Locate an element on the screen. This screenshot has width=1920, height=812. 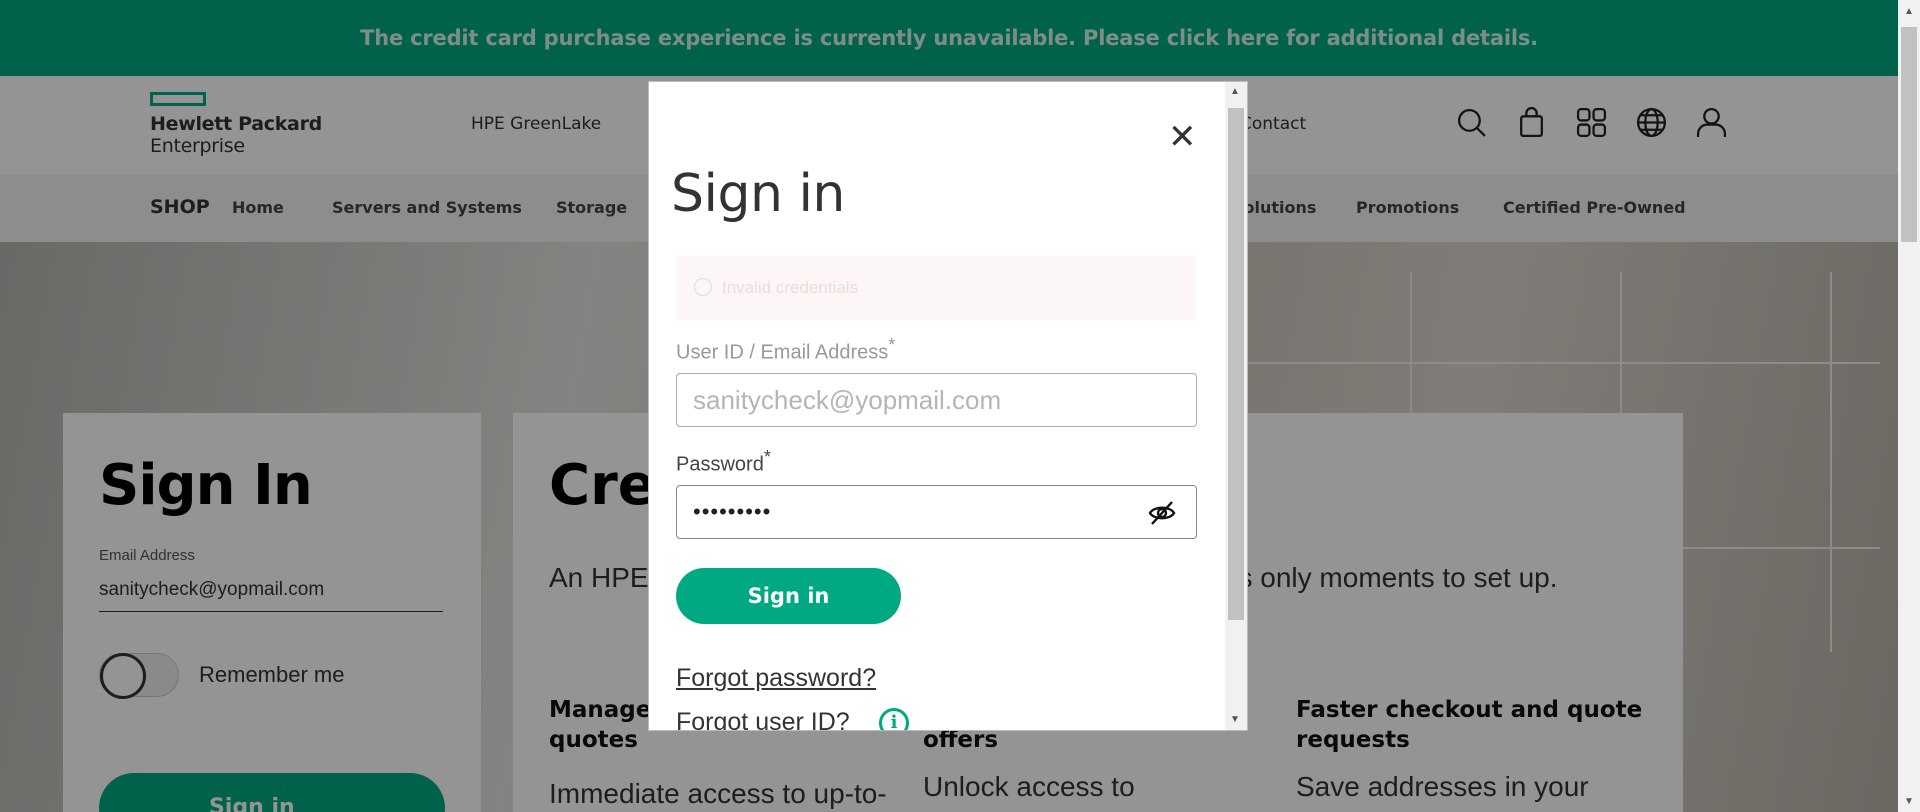
password-label-text: Password is located at coordinates (720, 464).